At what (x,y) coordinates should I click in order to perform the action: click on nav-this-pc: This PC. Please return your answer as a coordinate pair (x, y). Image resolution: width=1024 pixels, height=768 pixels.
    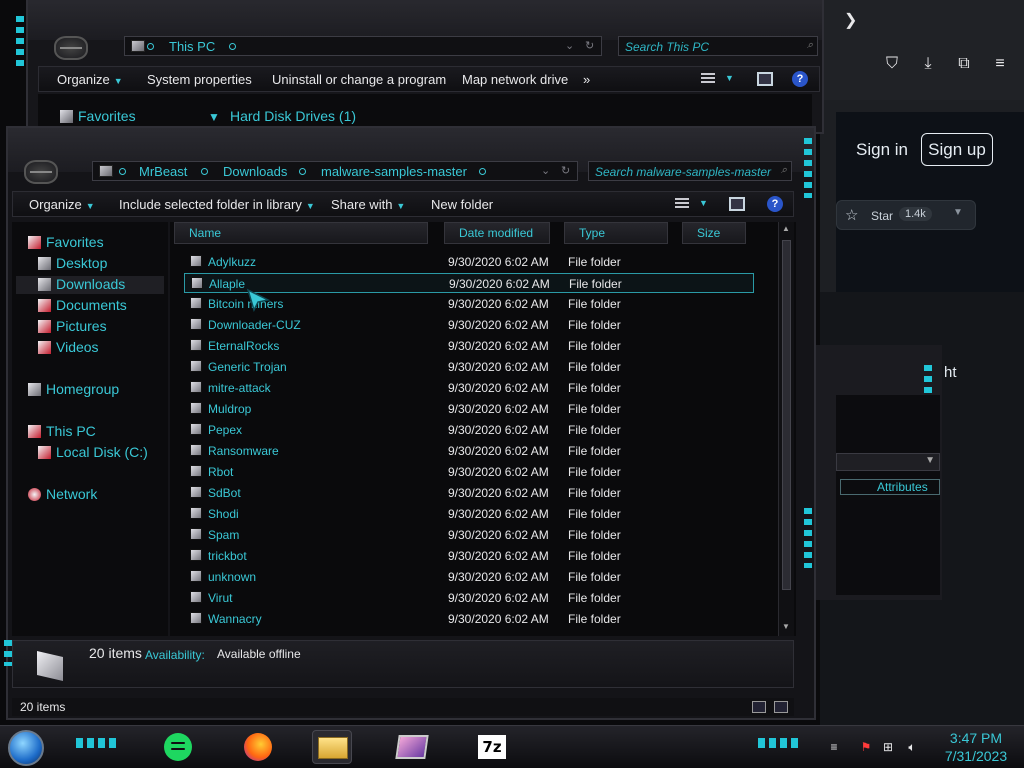
    Looking at the image, I should click on (96, 432).